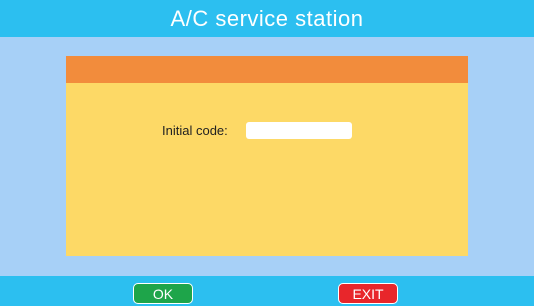 Image resolution: width=534 pixels, height=306 pixels. I want to click on exit-button: EXIT, so click(368, 293).